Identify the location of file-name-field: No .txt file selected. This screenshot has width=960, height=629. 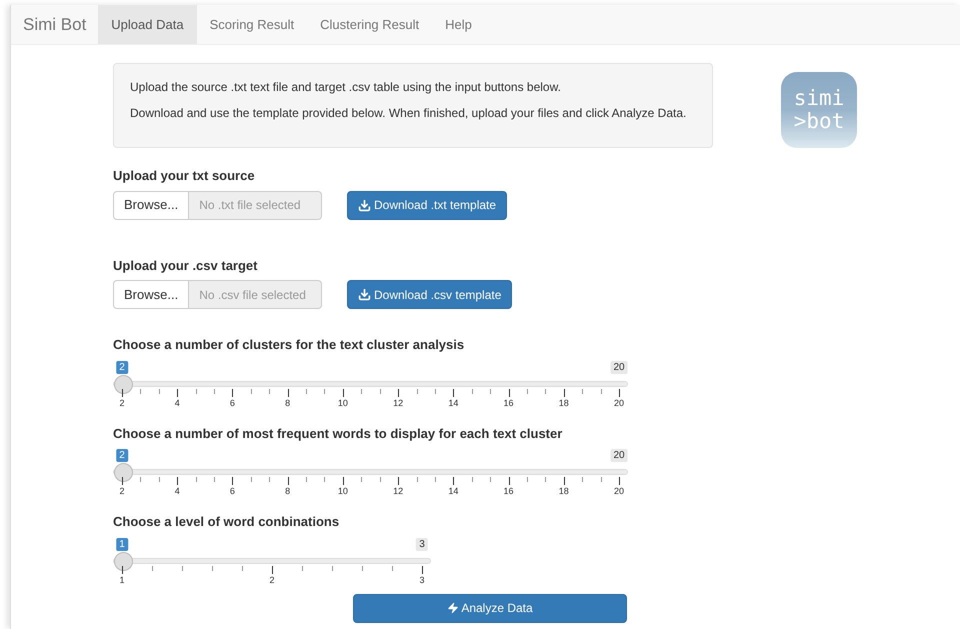
(255, 205).